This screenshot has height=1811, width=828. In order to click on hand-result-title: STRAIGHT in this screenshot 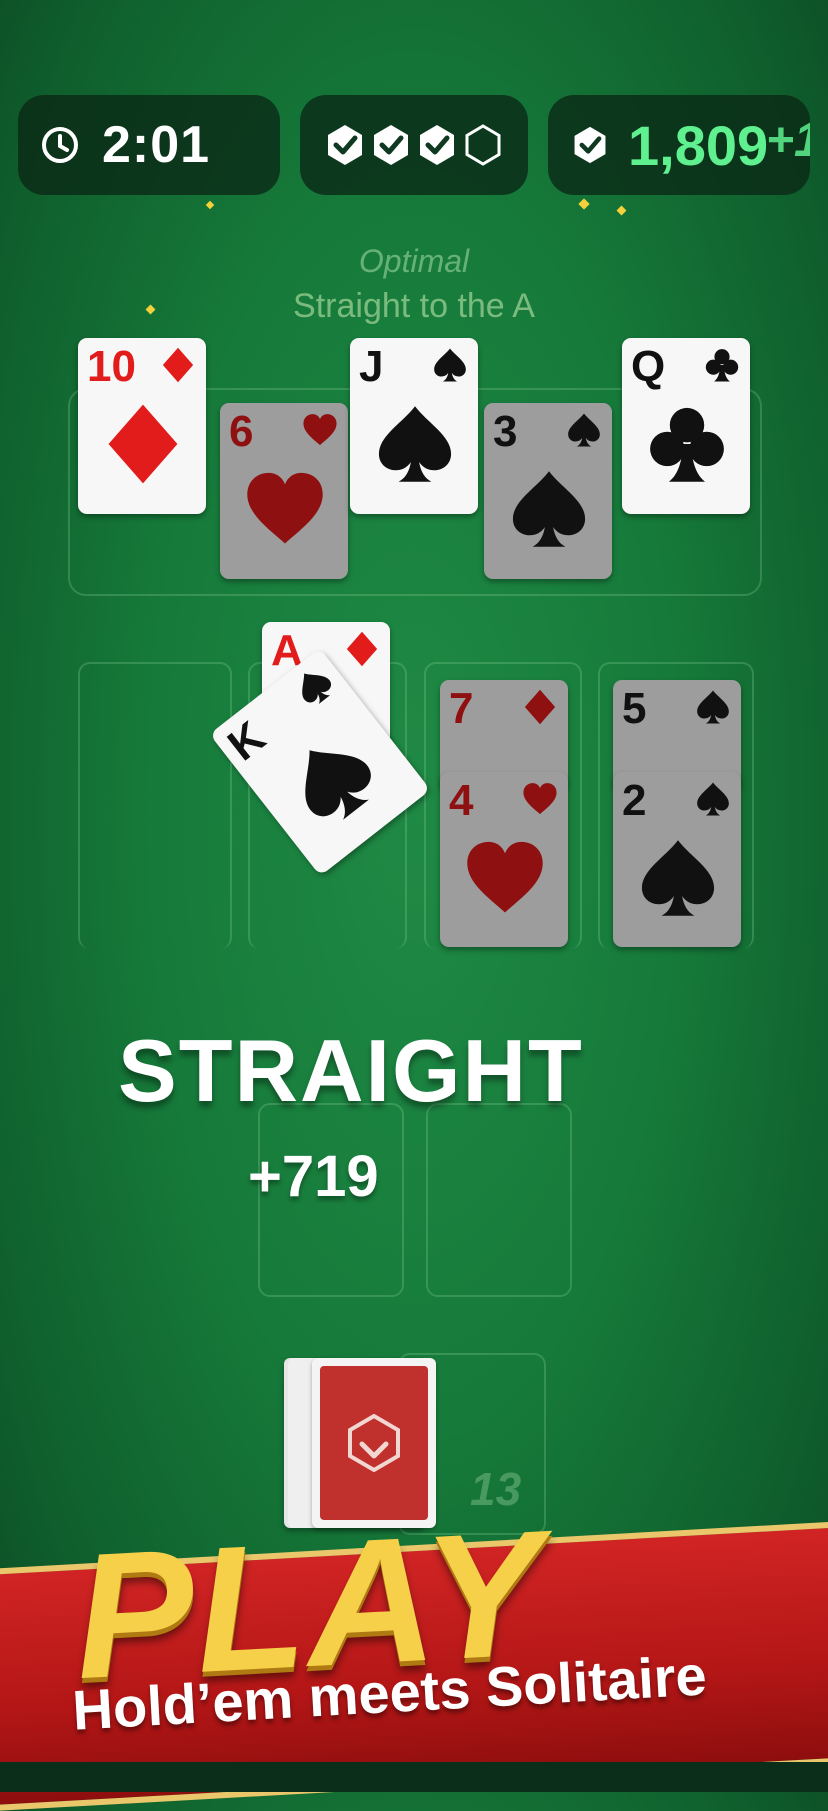, I will do `click(351, 1070)`.